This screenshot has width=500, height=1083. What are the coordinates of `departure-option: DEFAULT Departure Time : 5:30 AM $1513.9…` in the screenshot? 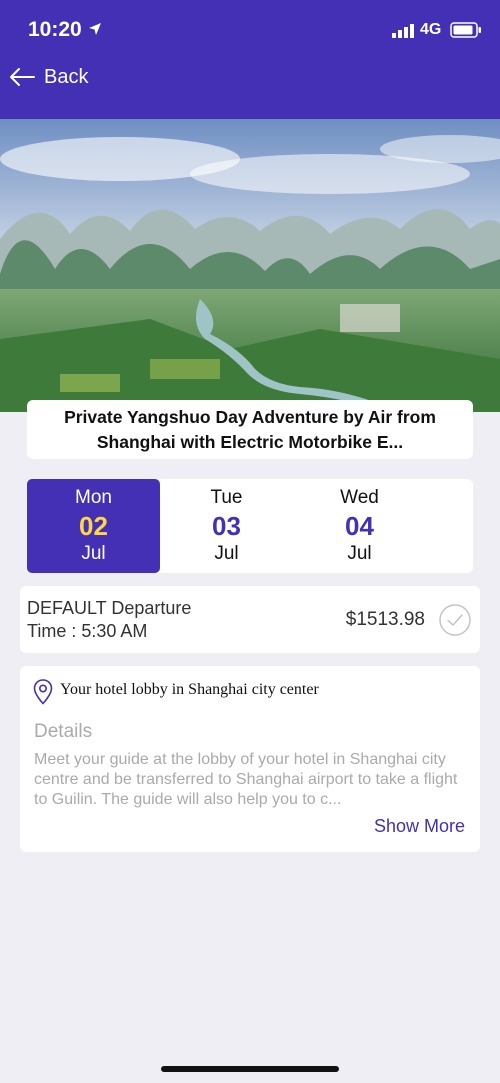 It's located at (250, 619).